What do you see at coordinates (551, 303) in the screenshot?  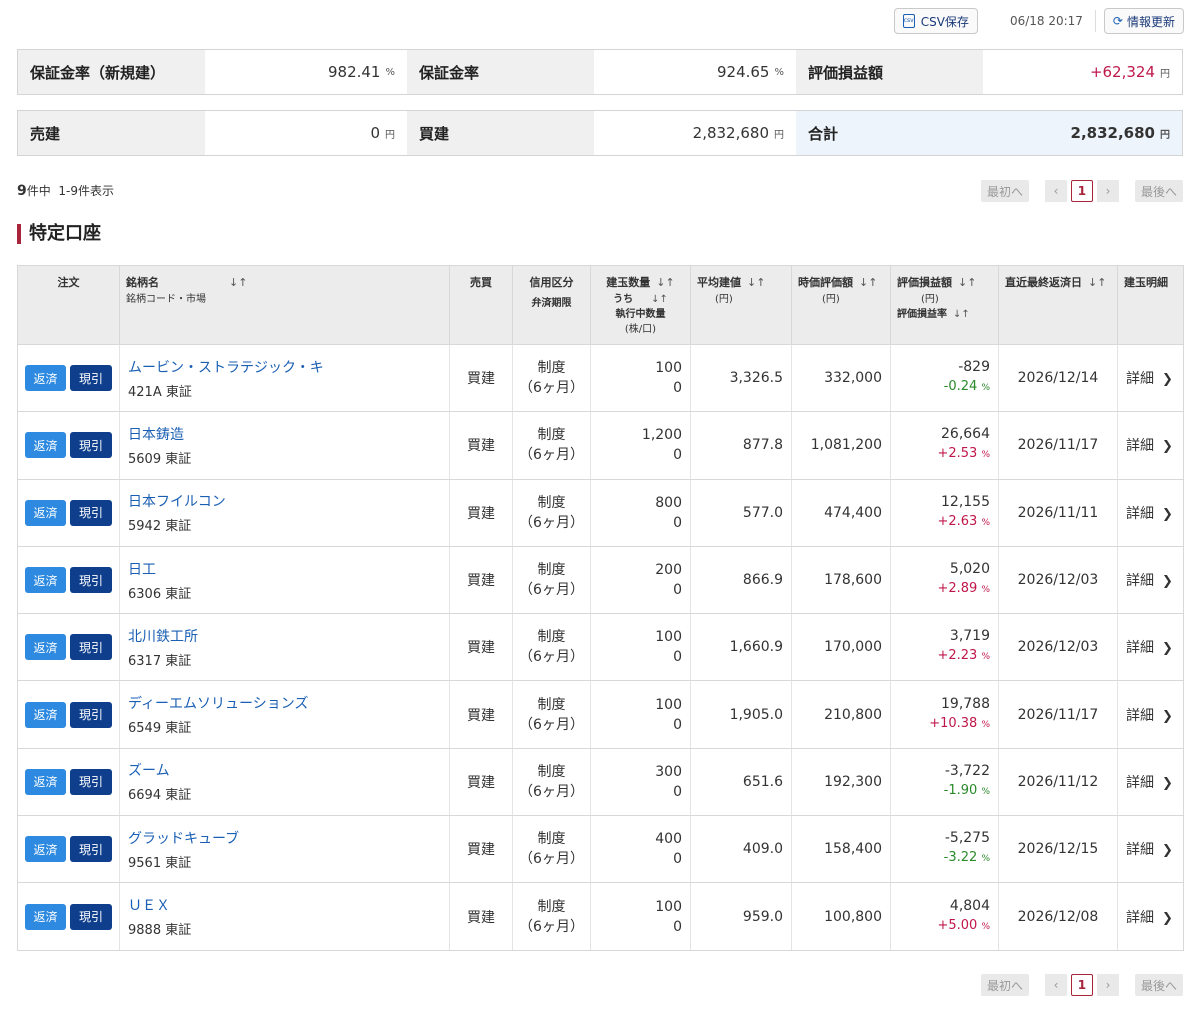 I see `col-credit-sub: 弁済期限` at bounding box center [551, 303].